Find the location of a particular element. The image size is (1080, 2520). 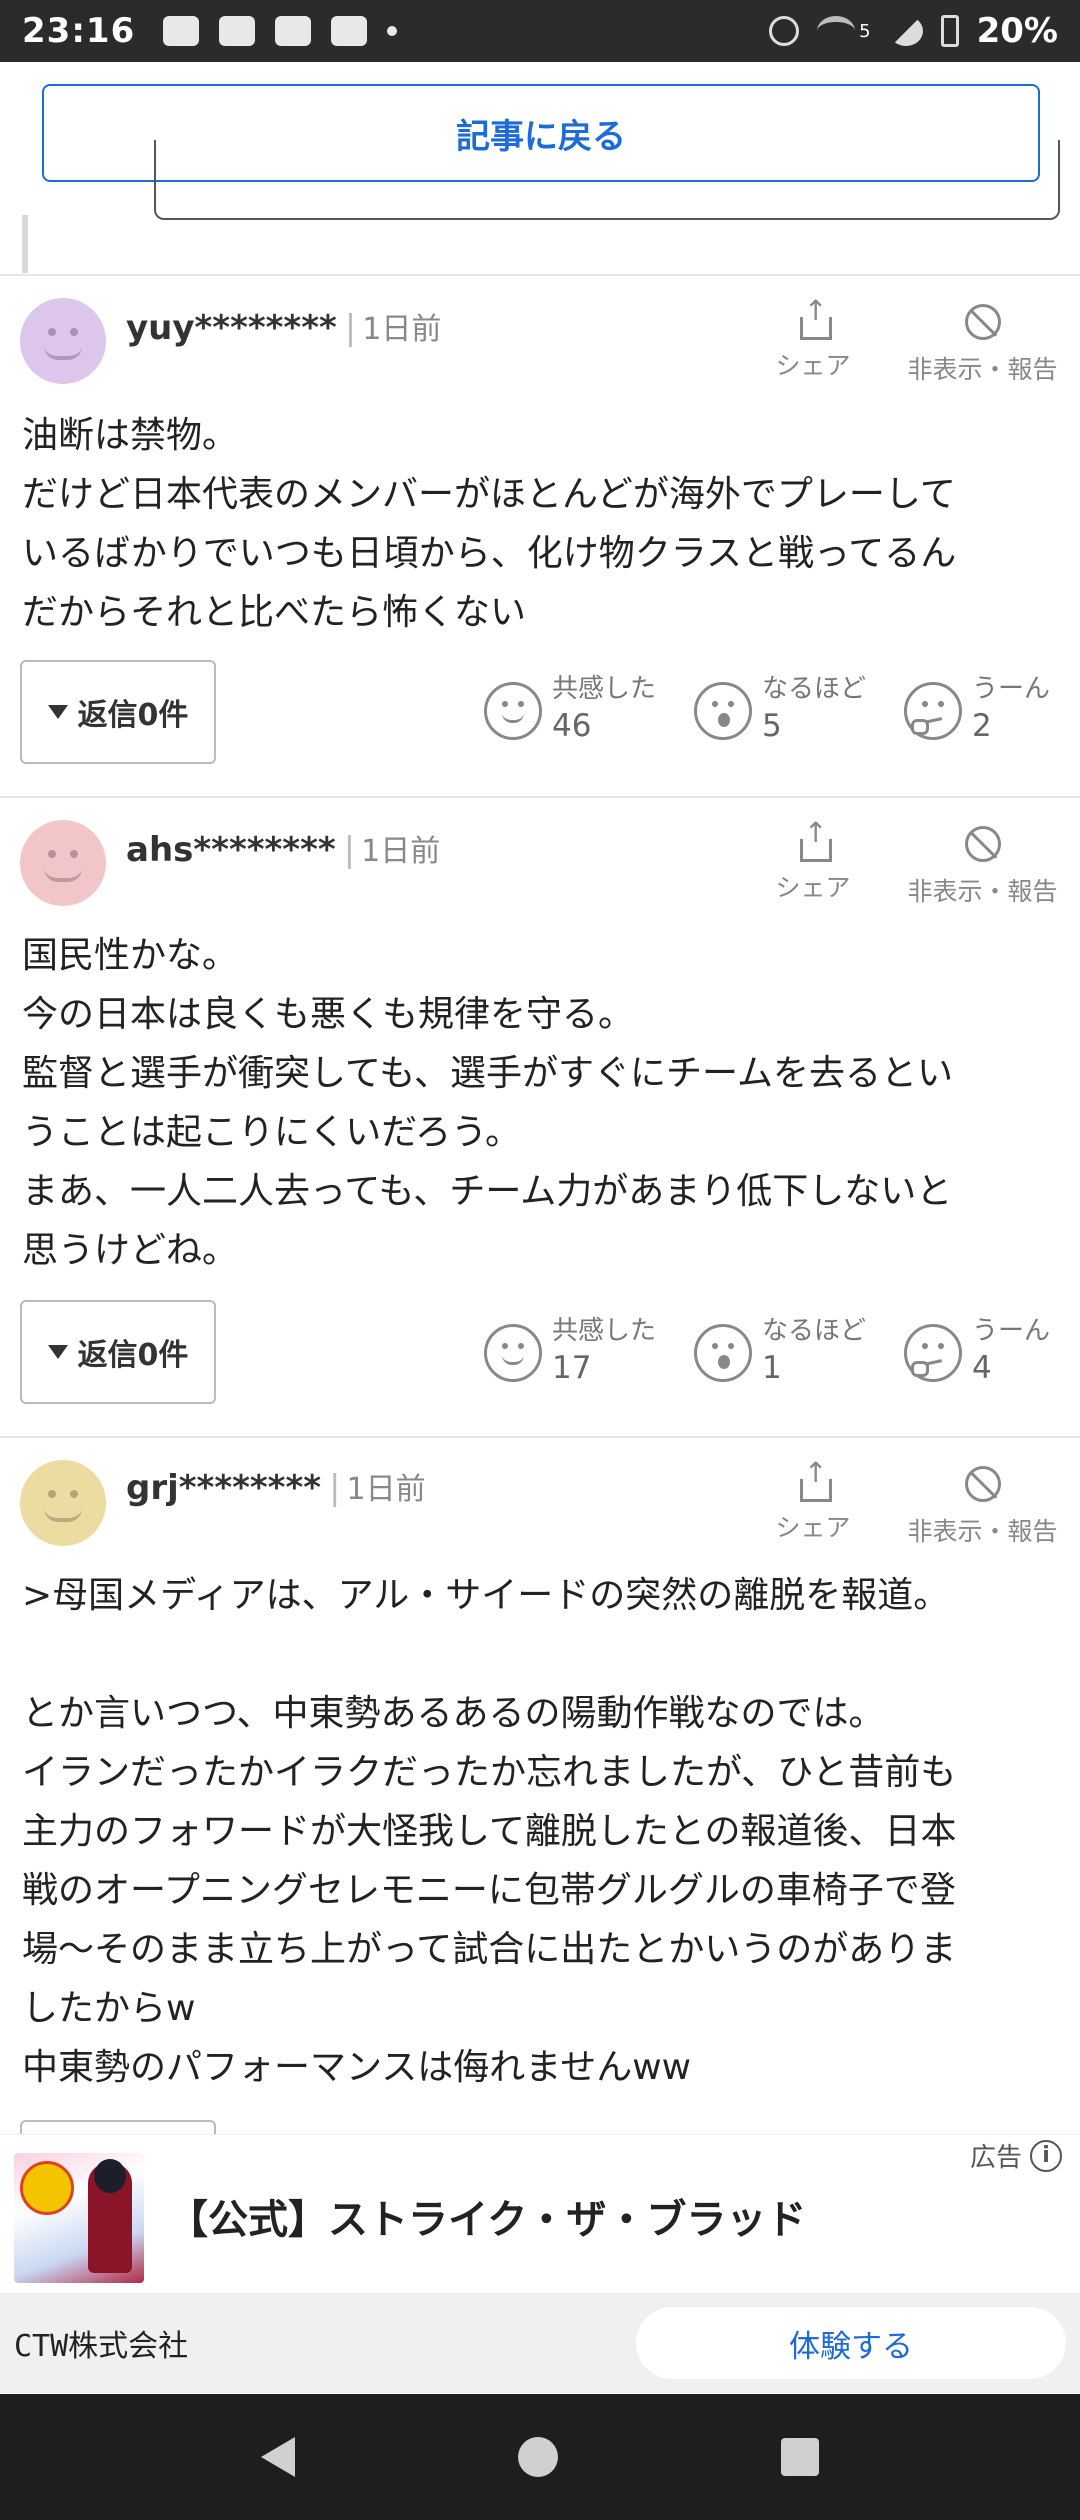

reaction-label: うーん is located at coordinates (1011, 689).